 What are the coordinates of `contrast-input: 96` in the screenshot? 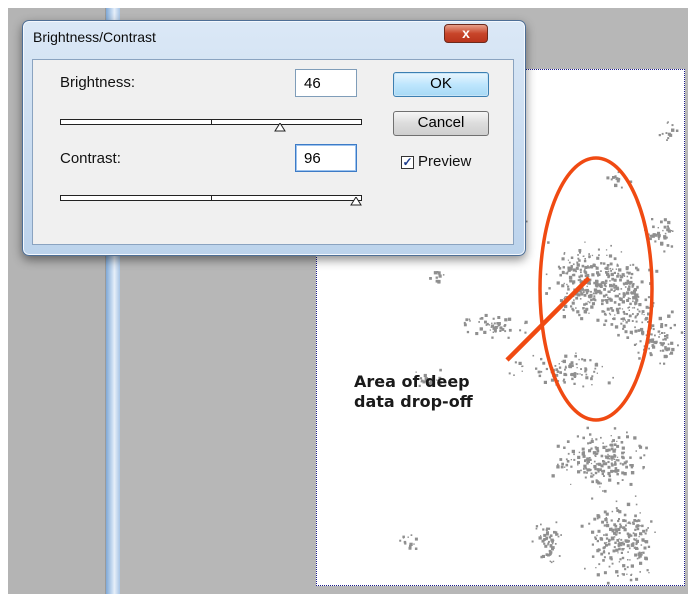 It's located at (326, 158).